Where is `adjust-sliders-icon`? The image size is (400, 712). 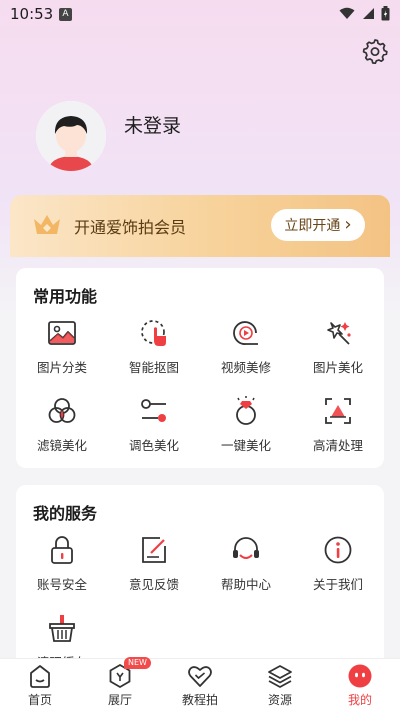
adjust-sliders-icon is located at coordinates (153, 410).